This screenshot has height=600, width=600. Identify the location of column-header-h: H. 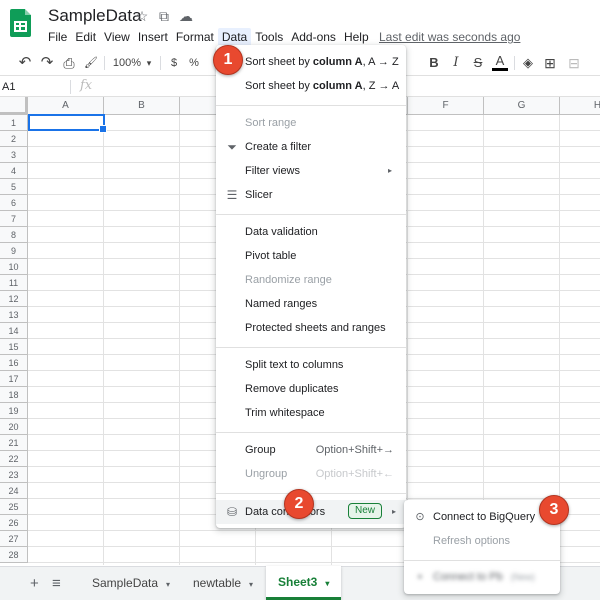
(580, 106).